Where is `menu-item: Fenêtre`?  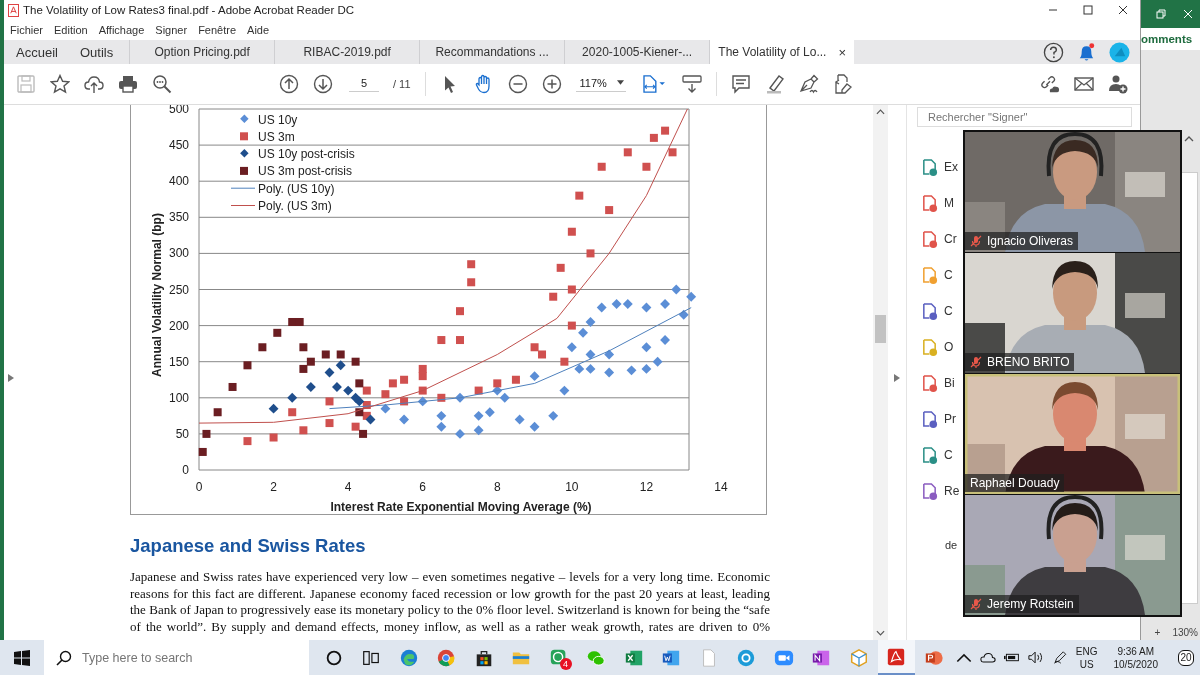 menu-item: Fenêtre is located at coordinates (217, 30).